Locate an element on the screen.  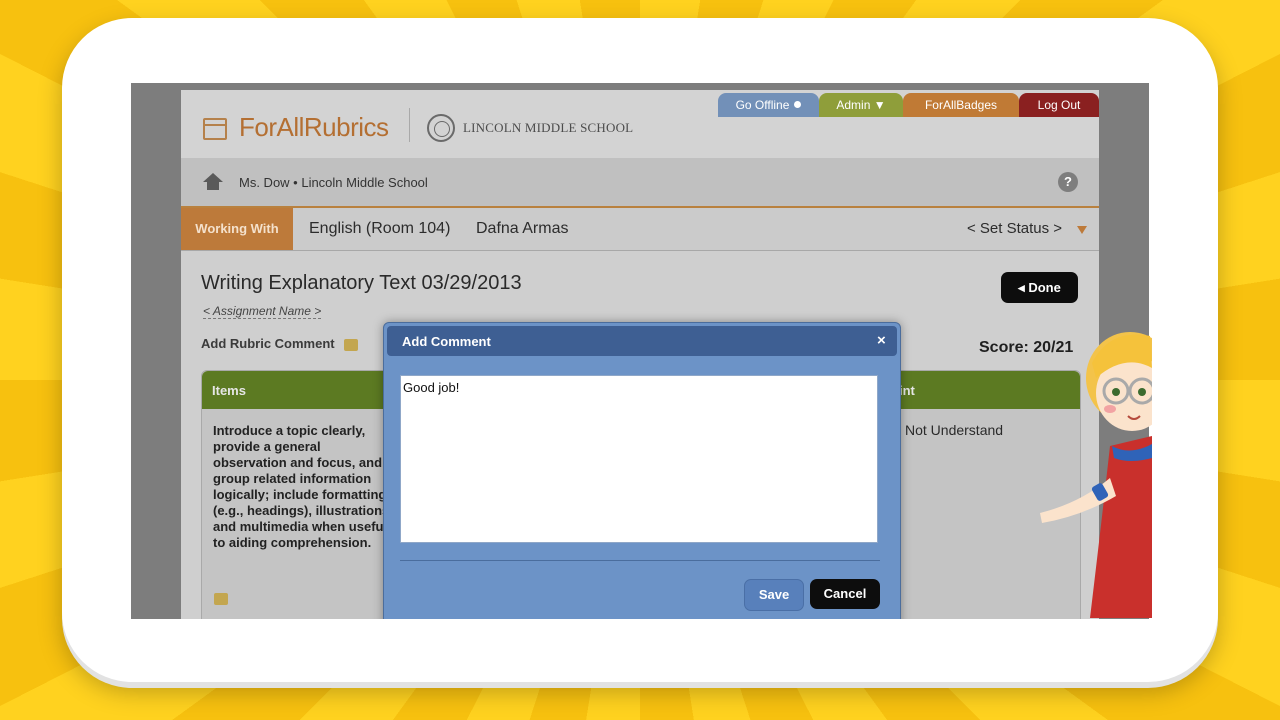
done-label: Done is located at coordinates (1044, 287).